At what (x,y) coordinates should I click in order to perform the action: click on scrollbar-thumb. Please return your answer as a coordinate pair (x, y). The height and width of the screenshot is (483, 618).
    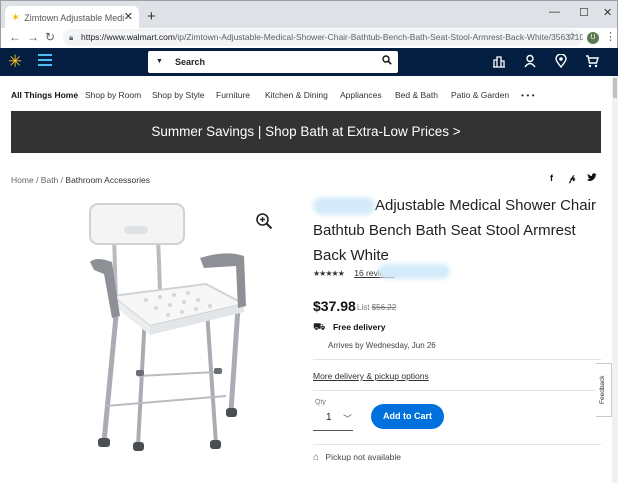
    Looking at the image, I should click on (615, 88).